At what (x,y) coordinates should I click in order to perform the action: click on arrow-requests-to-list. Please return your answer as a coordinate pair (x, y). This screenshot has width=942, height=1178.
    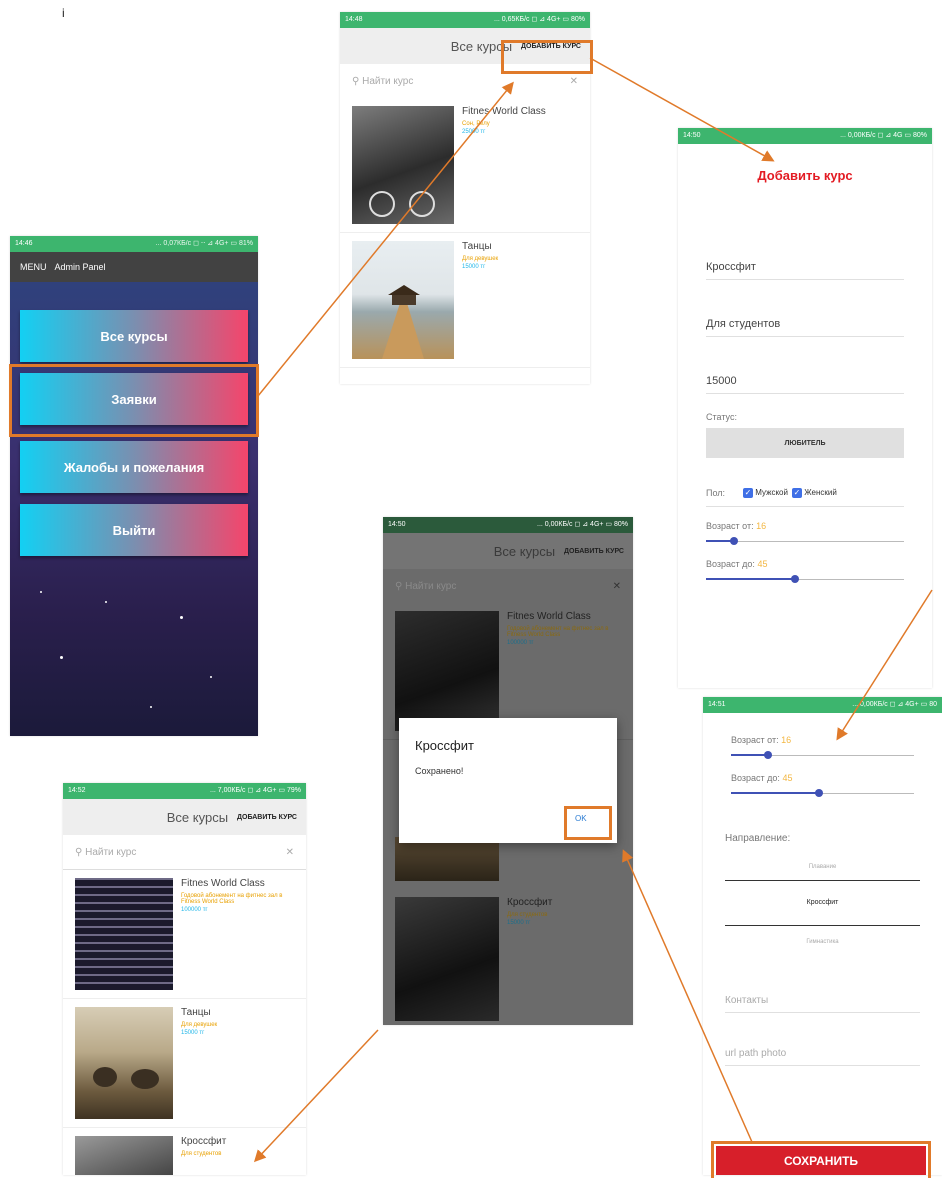
    Looking at the image, I should click on (385, 239).